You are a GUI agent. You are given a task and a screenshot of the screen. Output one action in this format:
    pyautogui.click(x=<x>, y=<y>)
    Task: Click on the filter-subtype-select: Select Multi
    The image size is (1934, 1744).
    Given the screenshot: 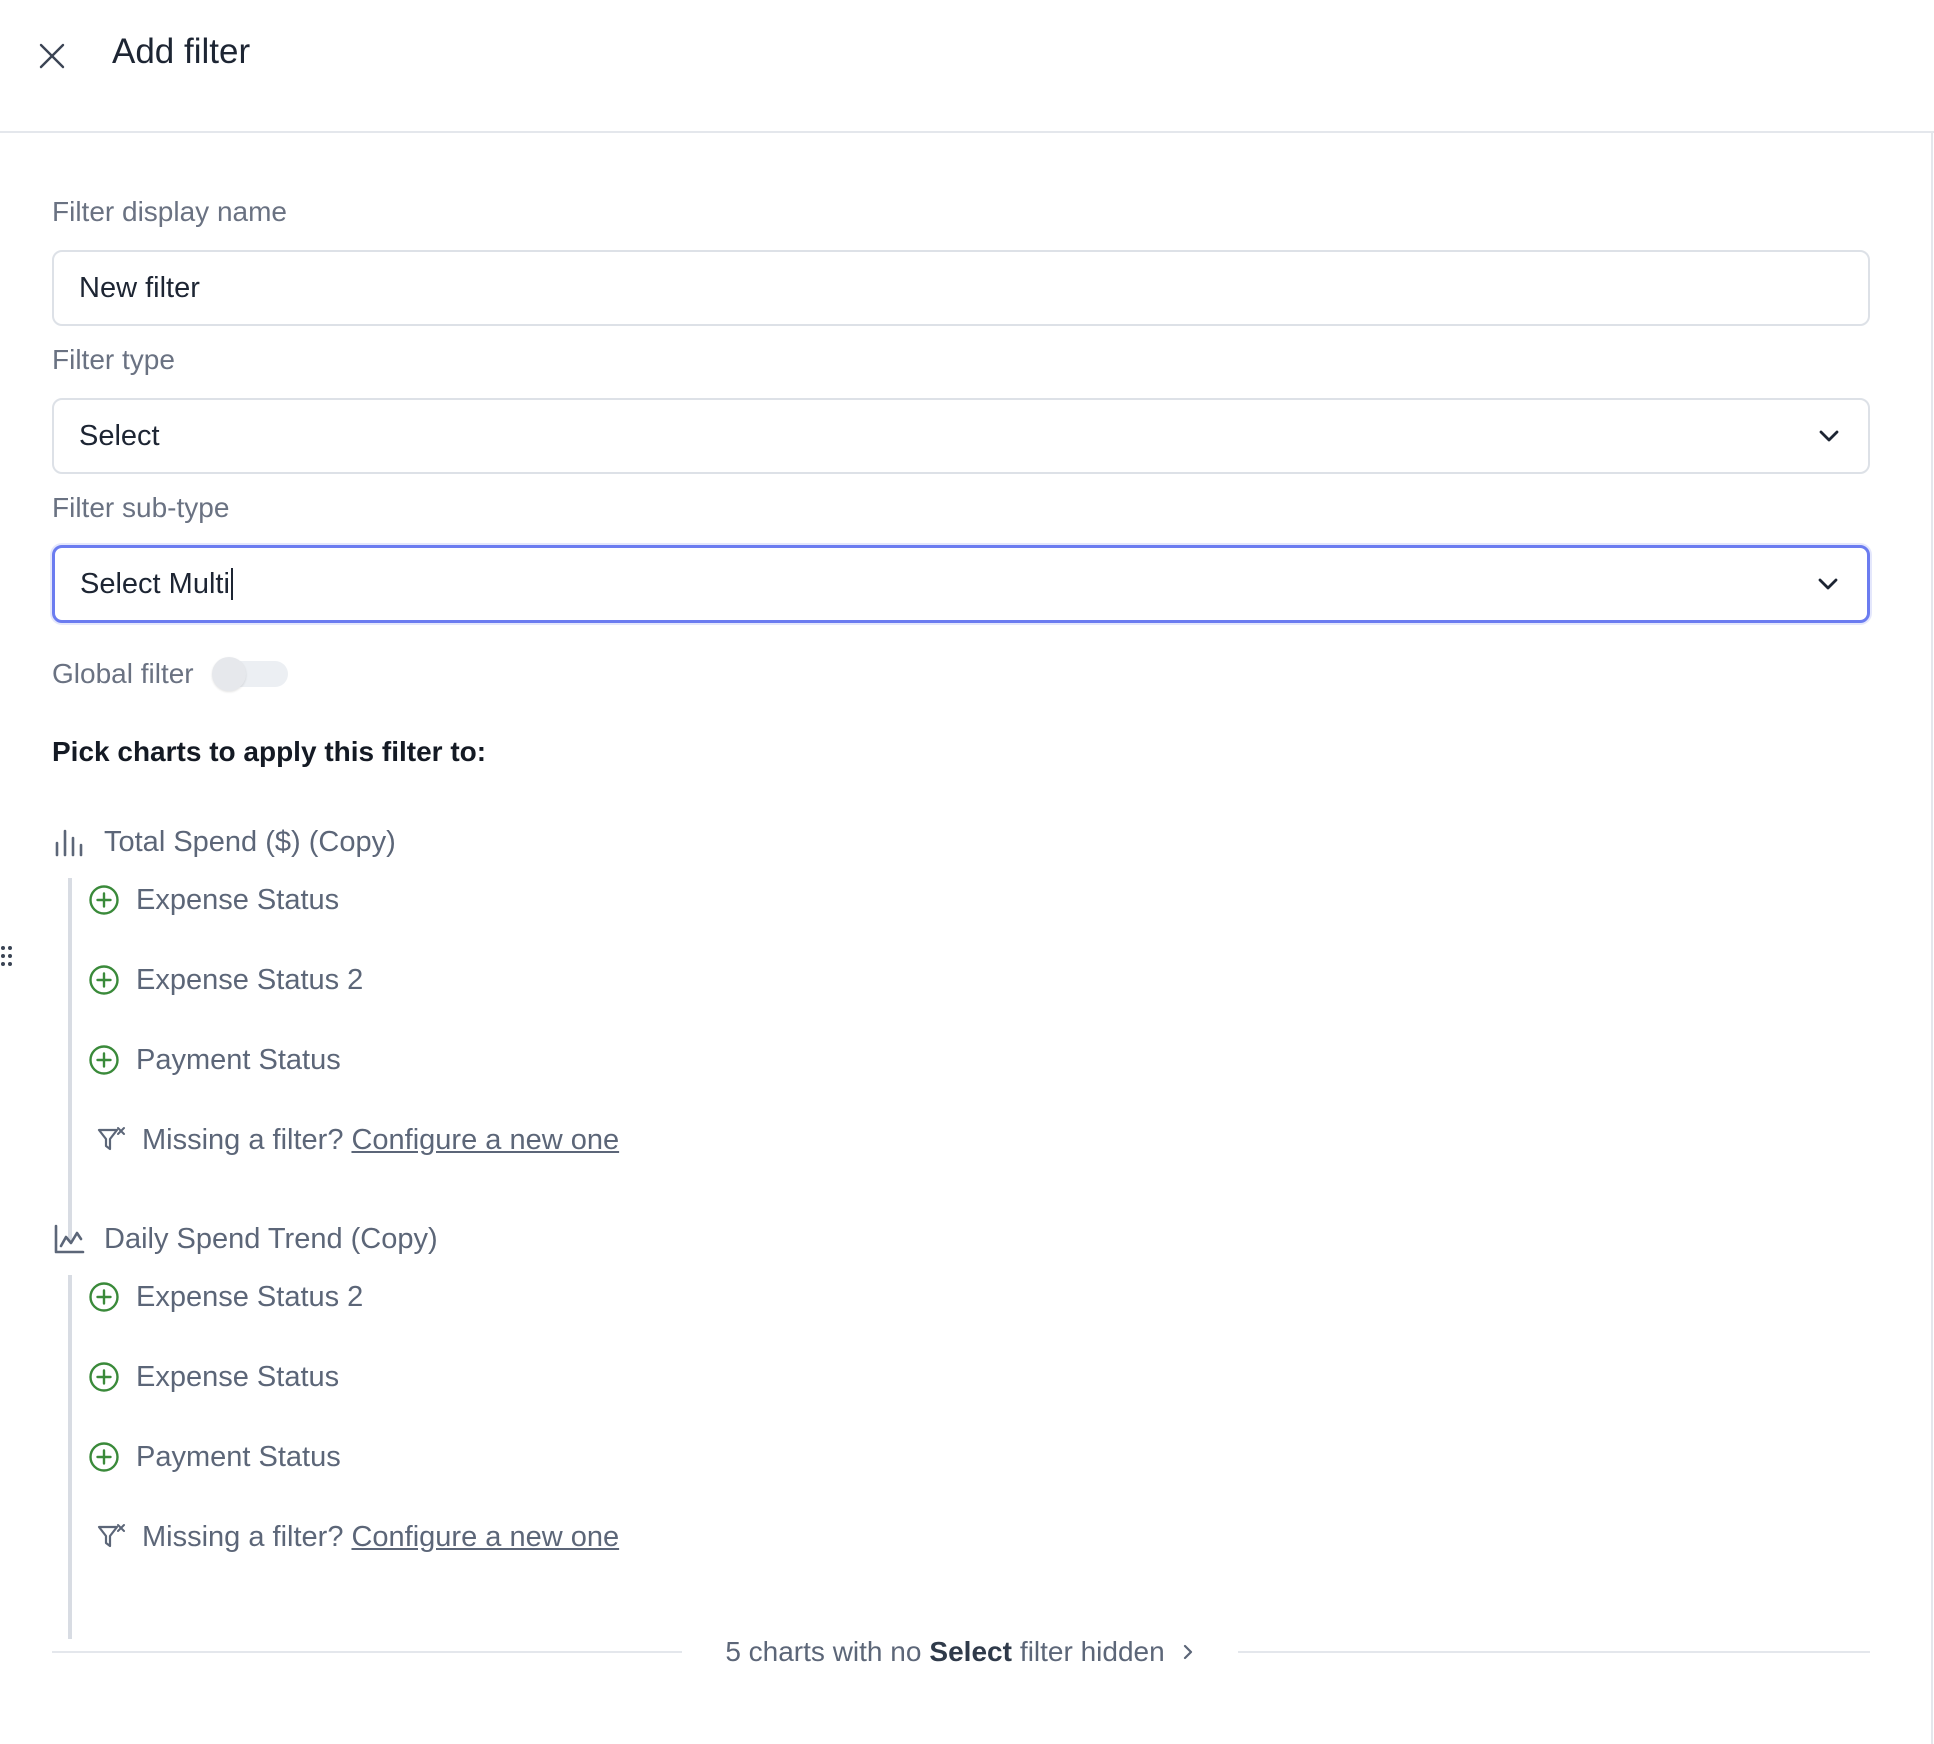 What is the action you would take?
    pyautogui.click(x=961, y=584)
    